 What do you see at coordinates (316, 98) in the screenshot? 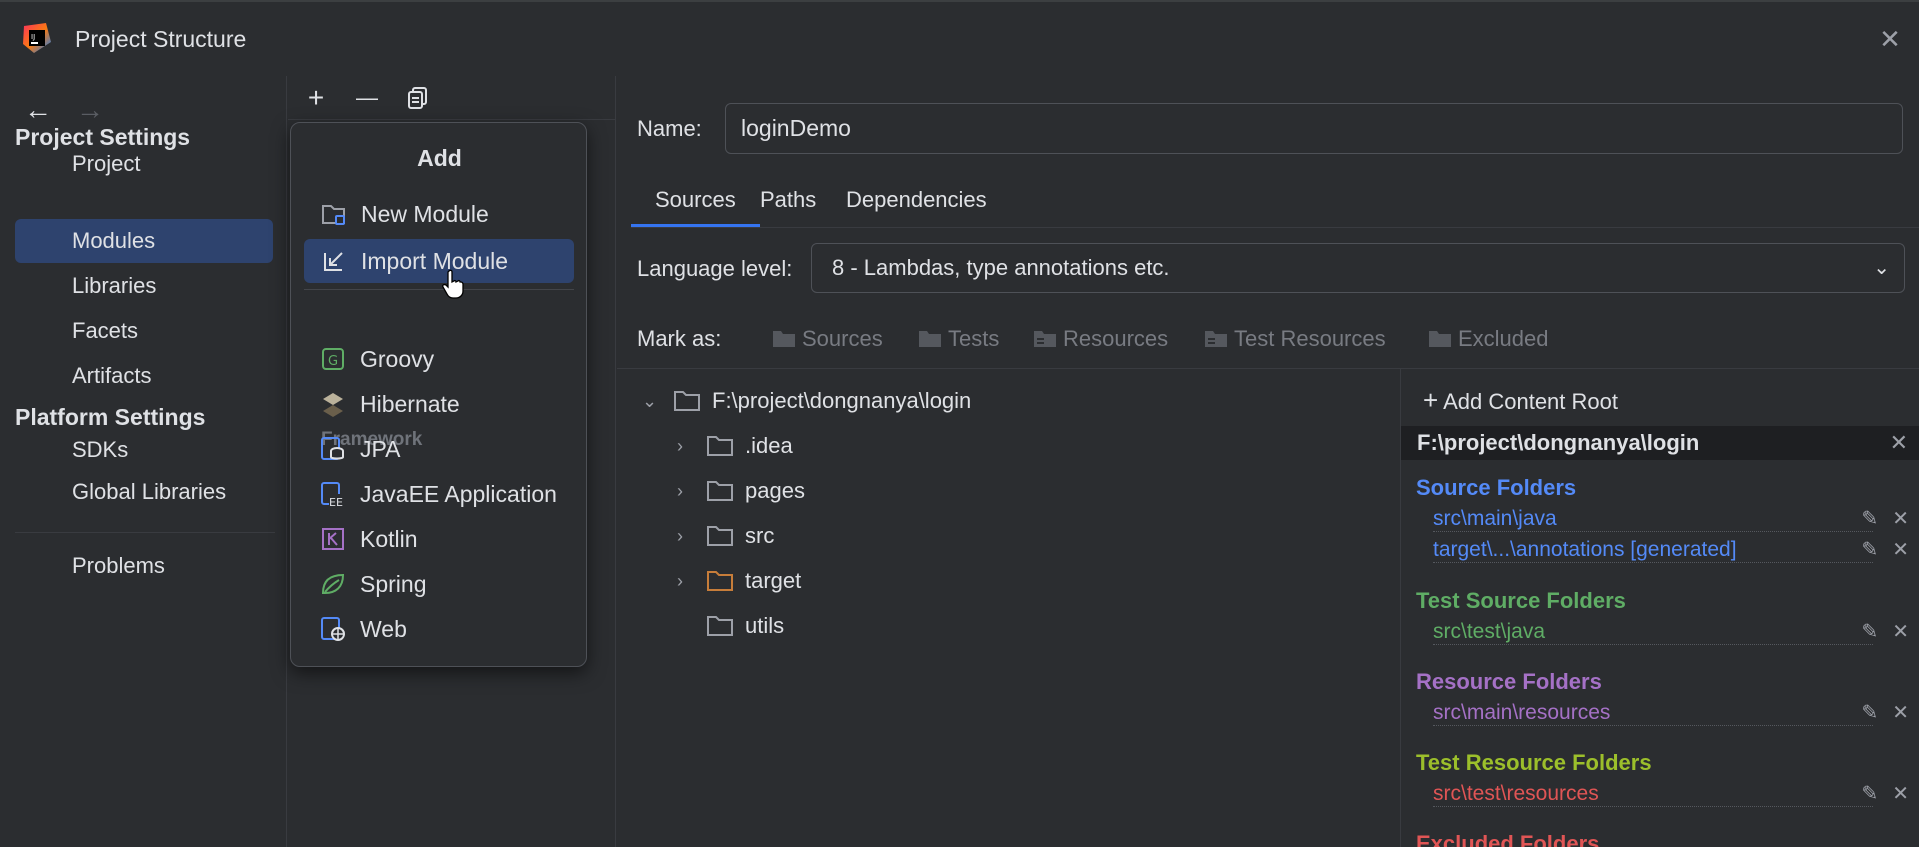
I see `add-icon: +` at bounding box center [316, 98].